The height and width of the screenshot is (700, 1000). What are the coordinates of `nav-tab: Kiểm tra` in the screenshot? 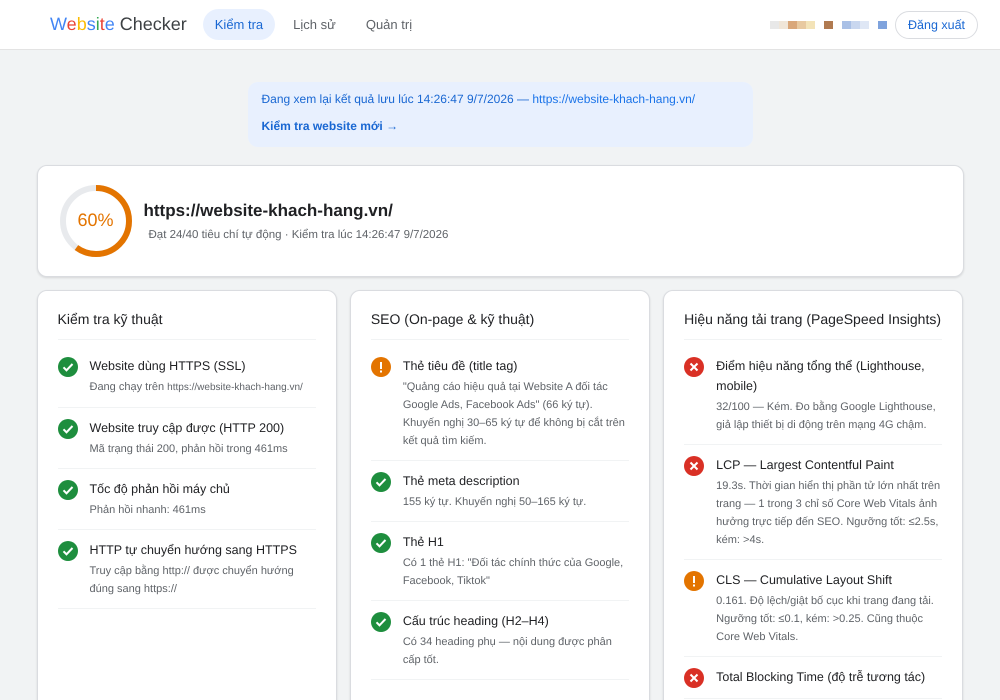 It's located at (239, 24).